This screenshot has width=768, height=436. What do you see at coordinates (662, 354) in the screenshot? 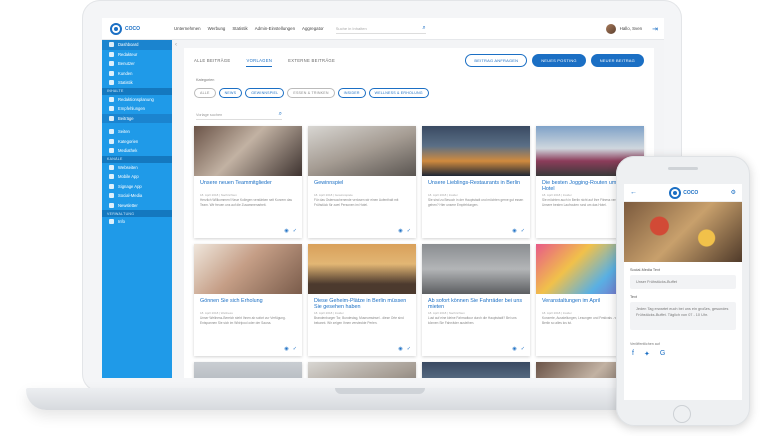
I see `google-icon: G` at bounding box center [662, 354].